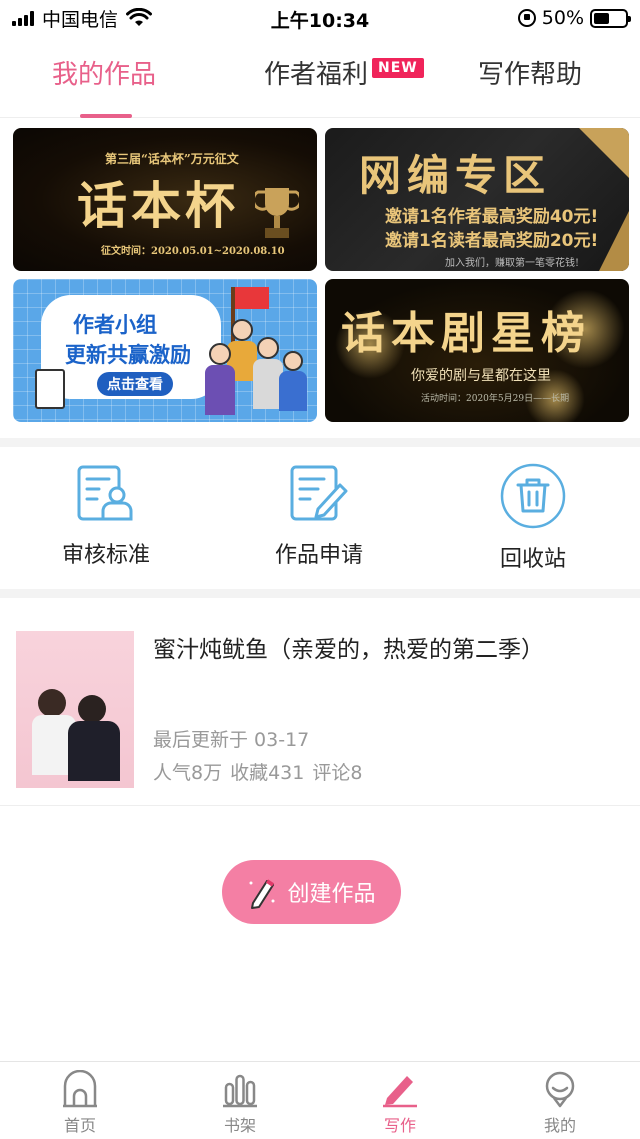 The width and height of the screenshot is (640, 1139). I want to click on quick-actions: 审核标准 作品申请 回收站, so click(320, 518).